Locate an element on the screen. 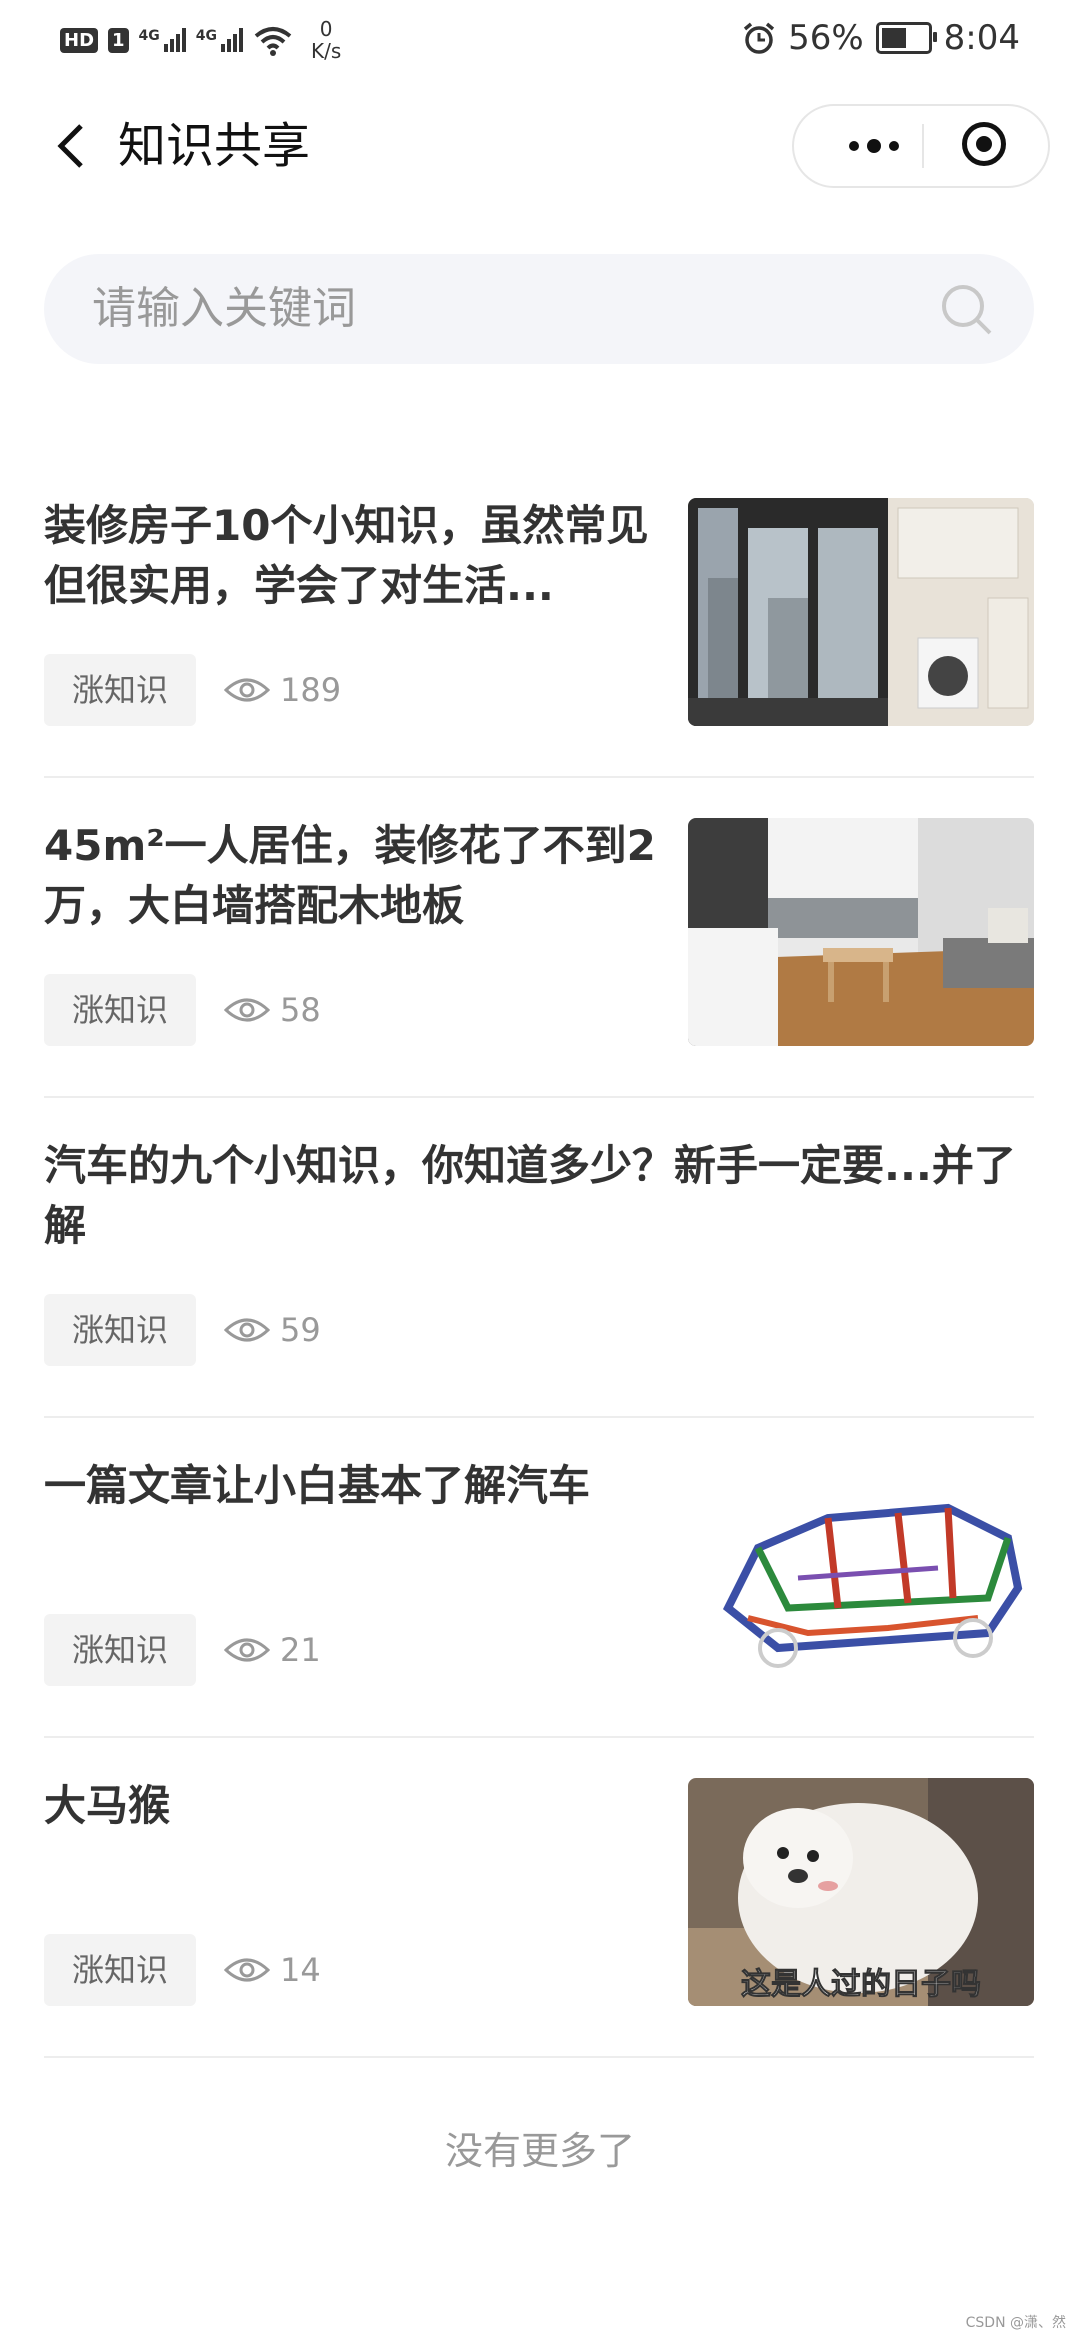 The height and width of the screenshot is (2340, 1080). close-mini-program-button is located at coordinates (984, 144).